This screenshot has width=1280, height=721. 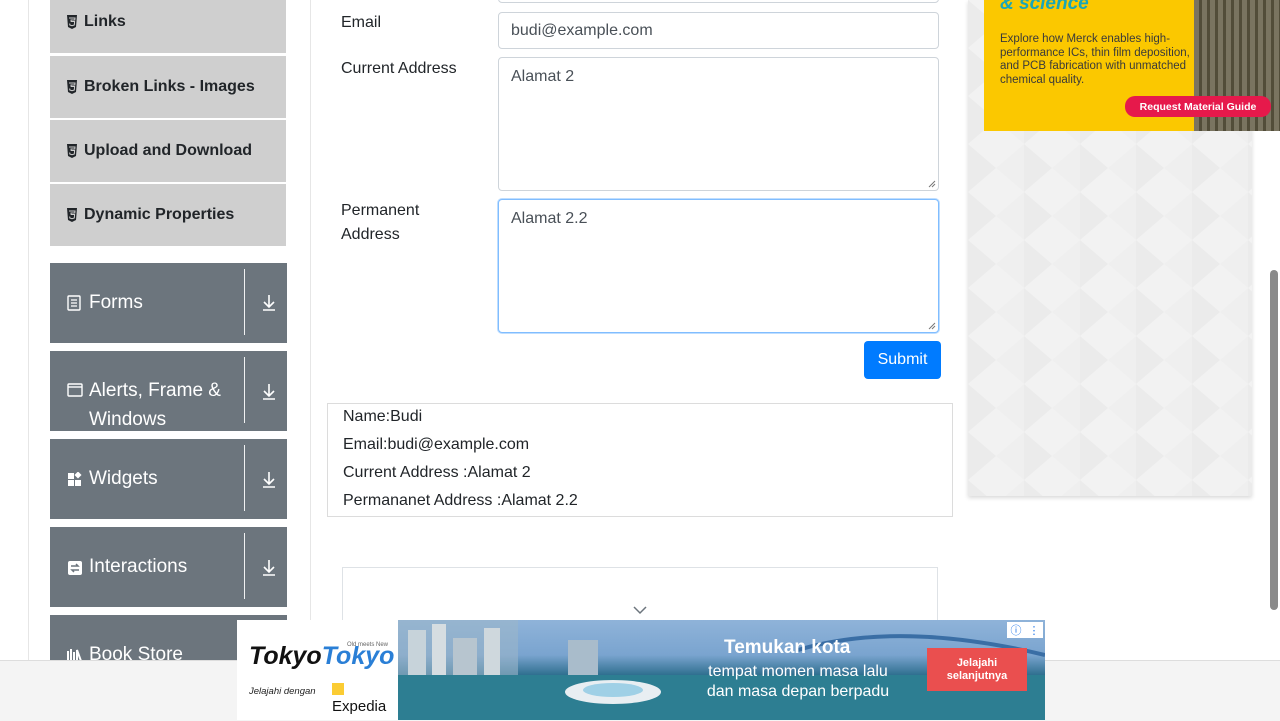 I want to click on sidebar-divider, so click(x=310, y=330).